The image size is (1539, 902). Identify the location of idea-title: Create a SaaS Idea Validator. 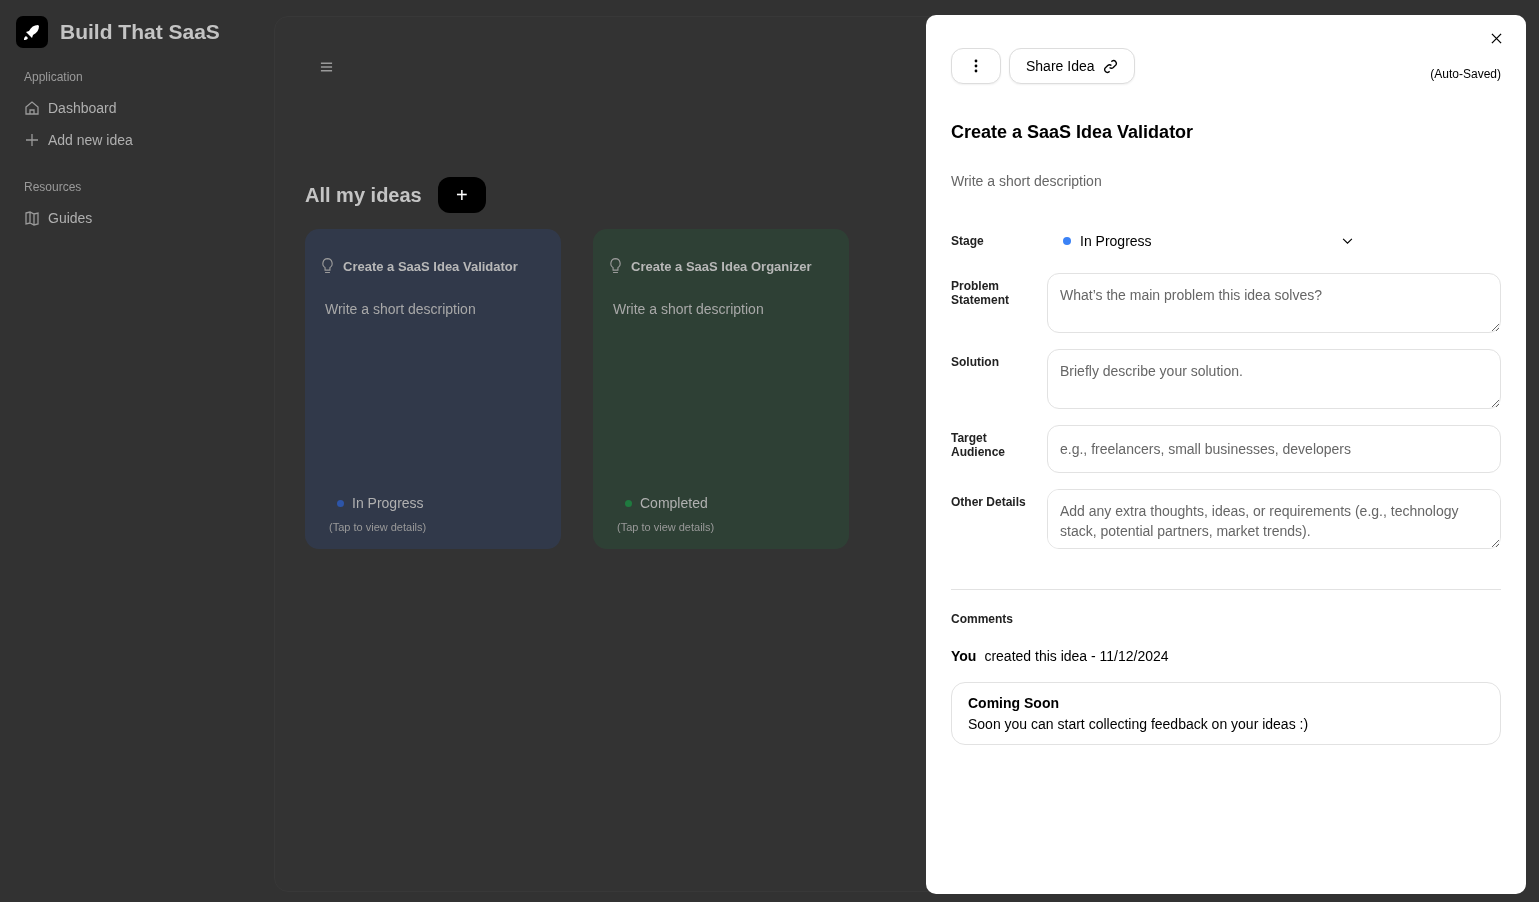
(430, 266).